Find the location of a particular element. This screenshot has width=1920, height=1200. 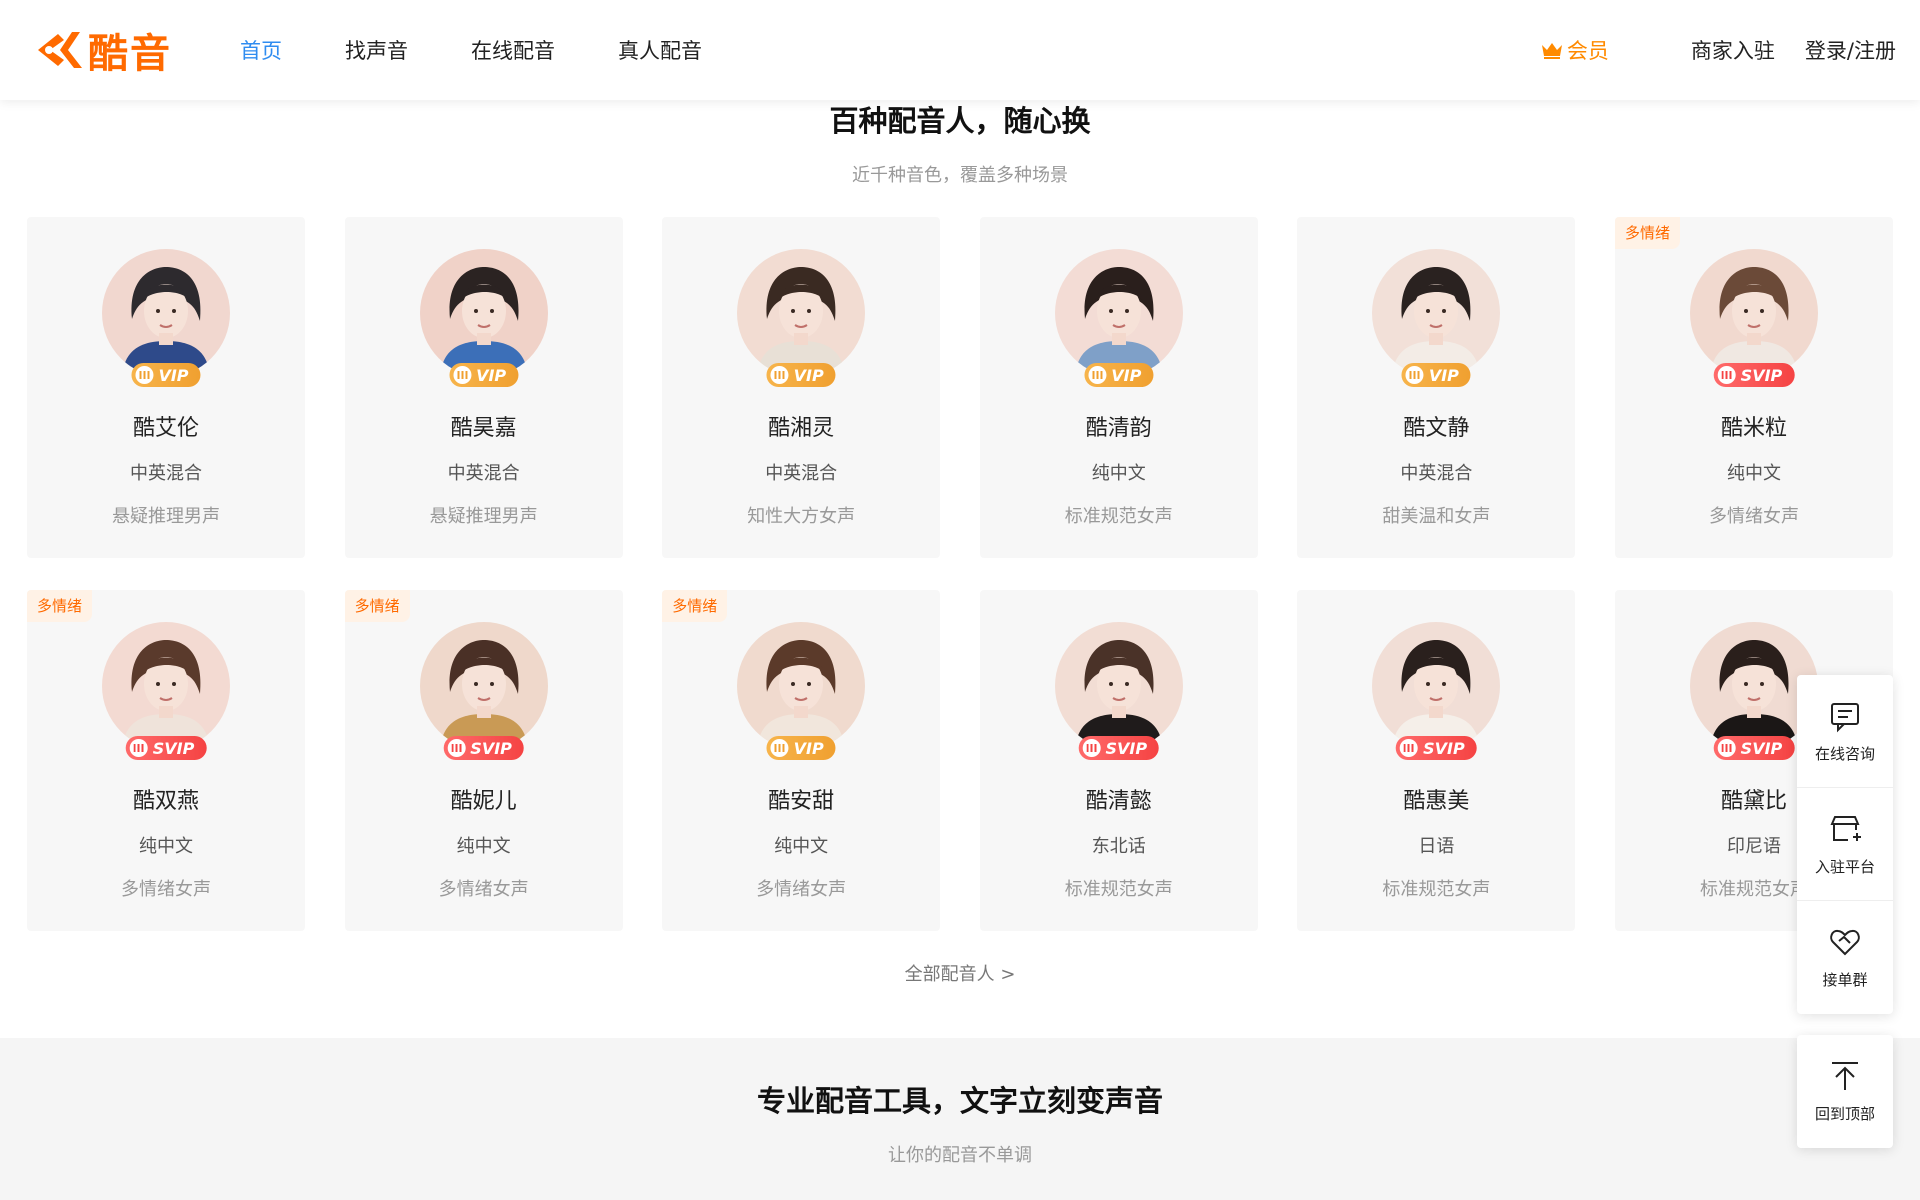

arrow-up-icon is located at coordinates (1845, 1076).